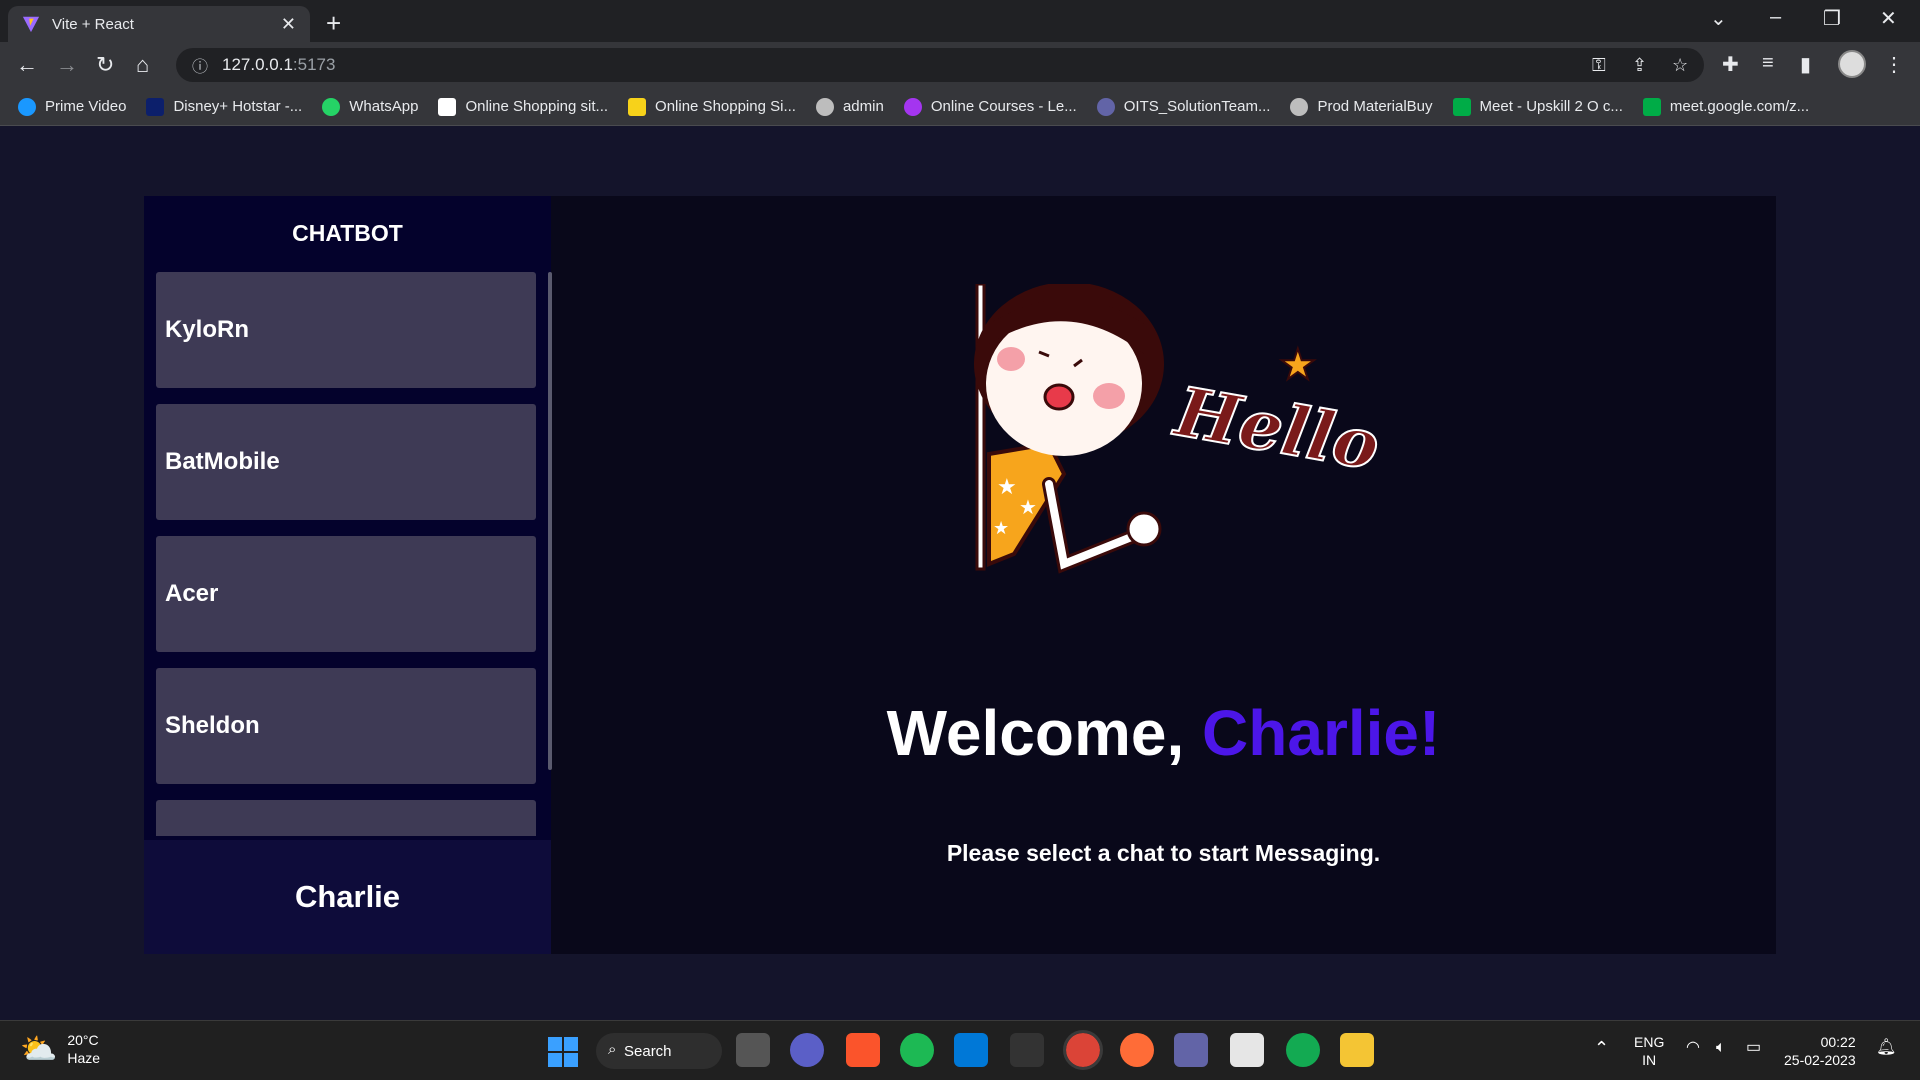  What do you see at coordinates (331, 106) in the screenshot?
I see `whatsapp-icon` at bounding box center [331, 106].